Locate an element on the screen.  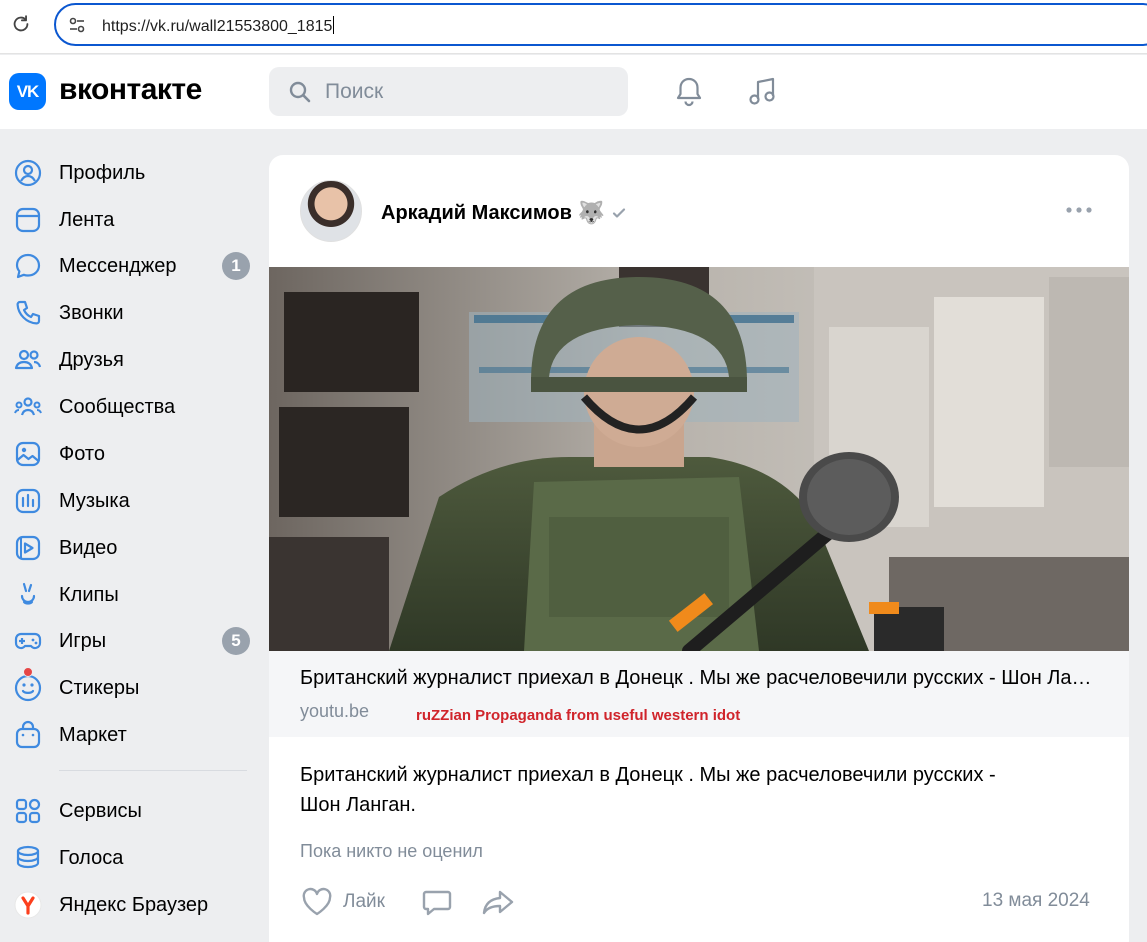
sidebar-item-clips: Клипы is located at coordinates (130, 594).